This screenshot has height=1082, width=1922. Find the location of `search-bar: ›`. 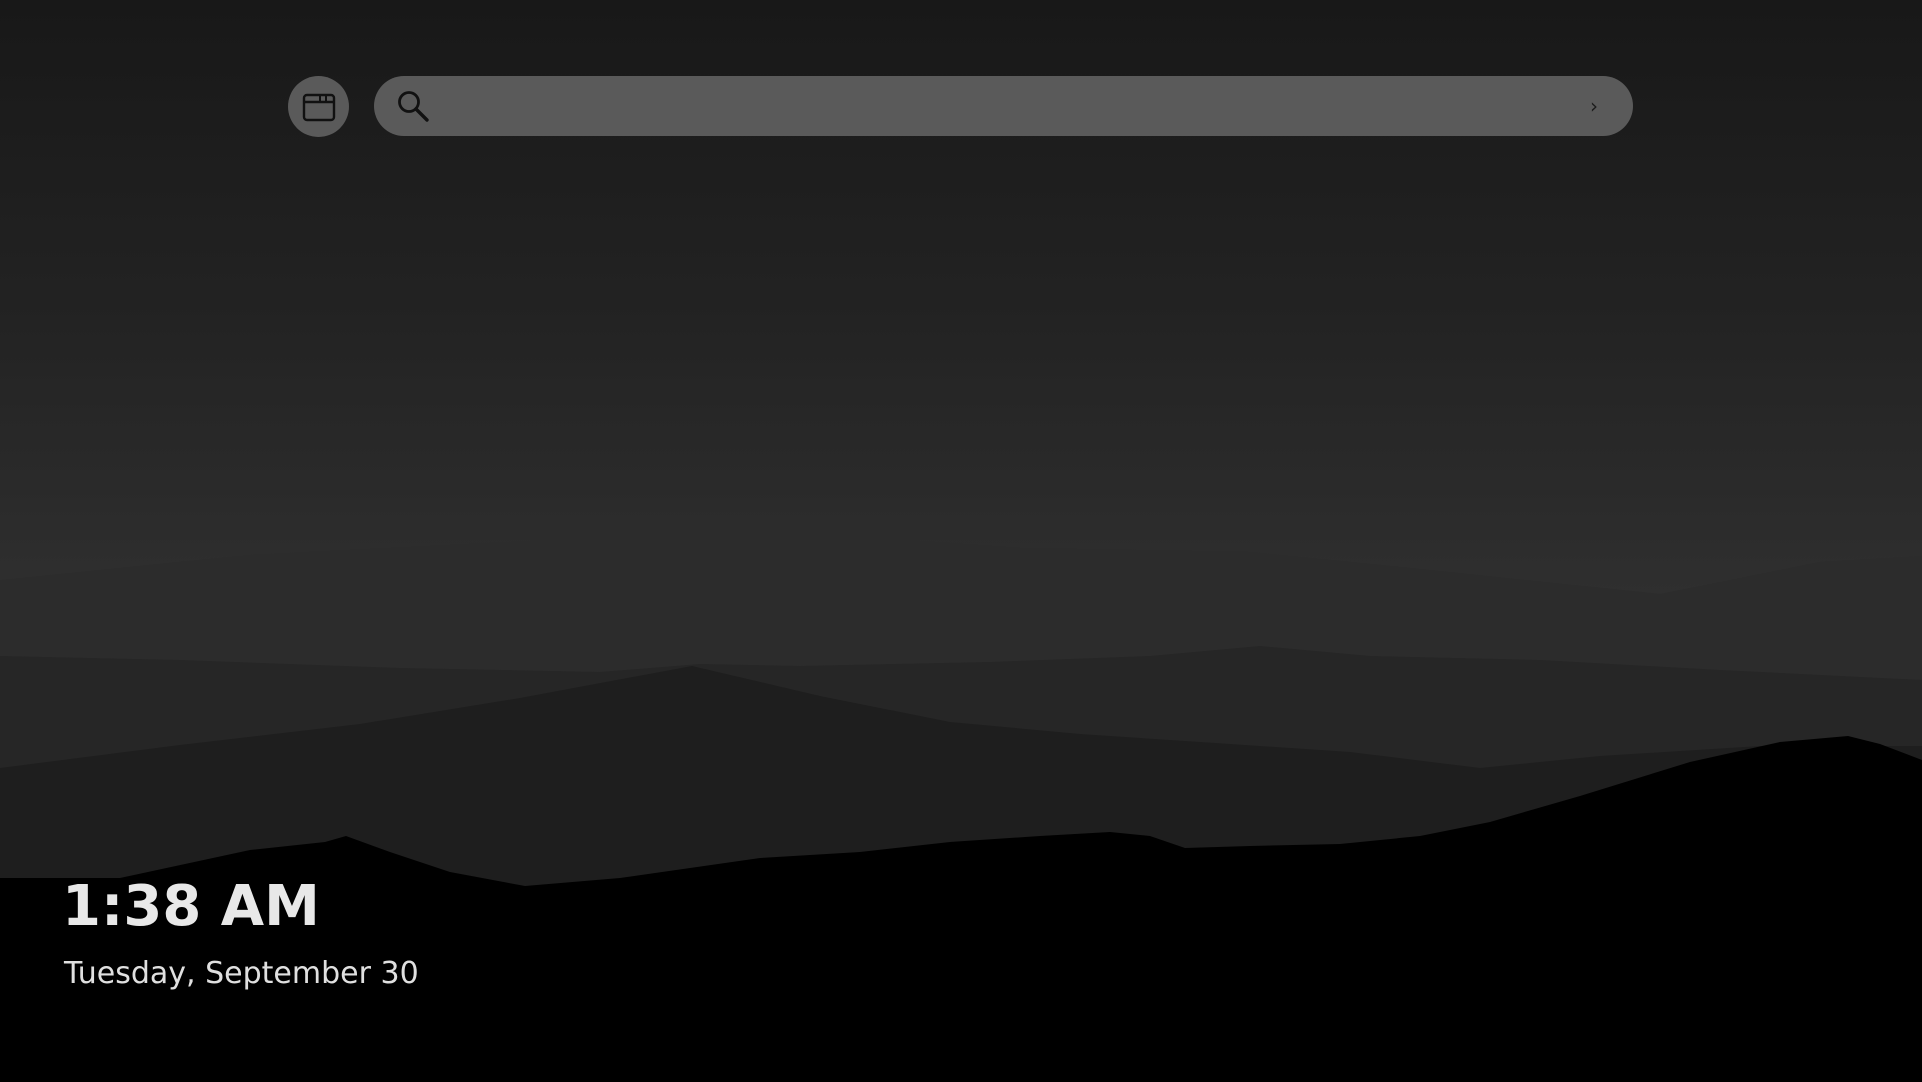

search-bar: › is located at coordinates (1003, 106).